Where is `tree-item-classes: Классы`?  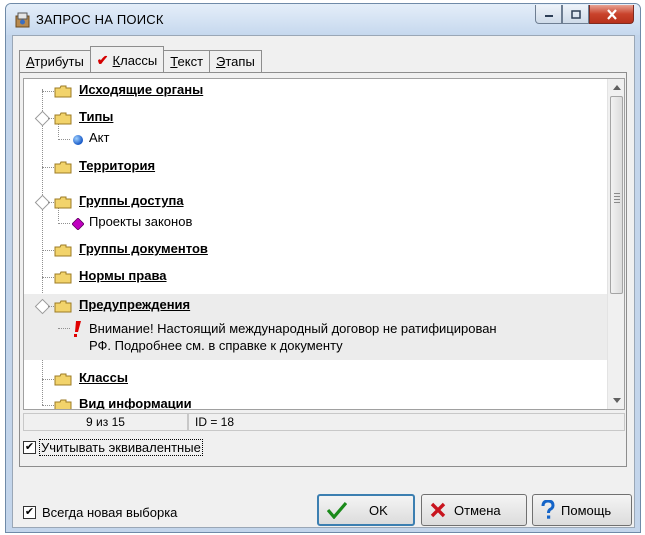
tree-item-classes: Классы is located at coordinates (315, 379).